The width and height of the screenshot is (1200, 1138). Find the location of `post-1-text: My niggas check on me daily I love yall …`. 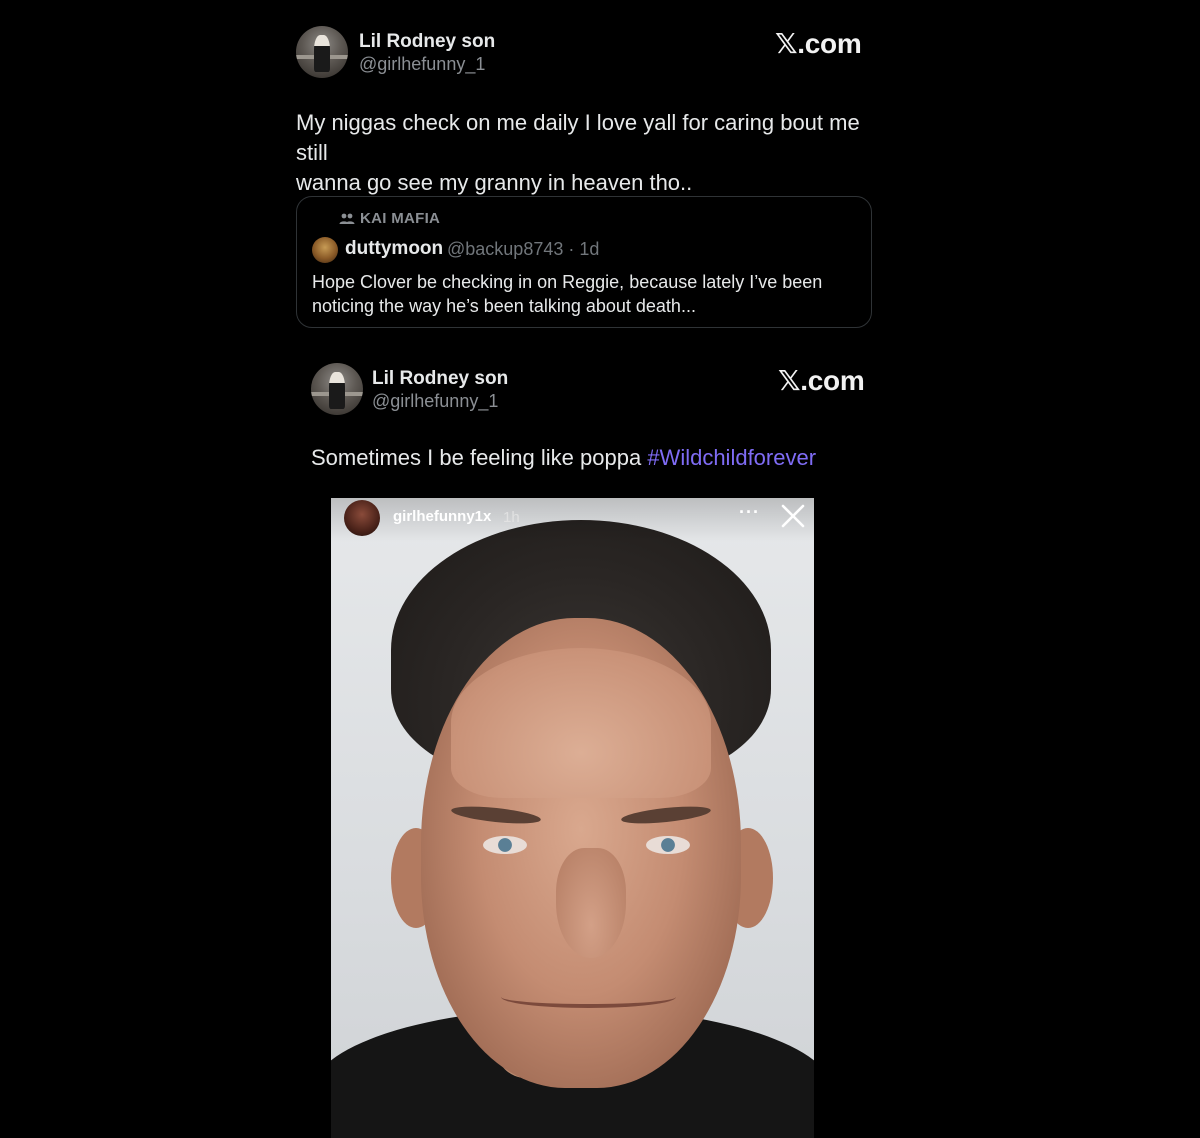

post-1-text: My niggas check on me daily I love yall … is located at coordinates (596, 153).